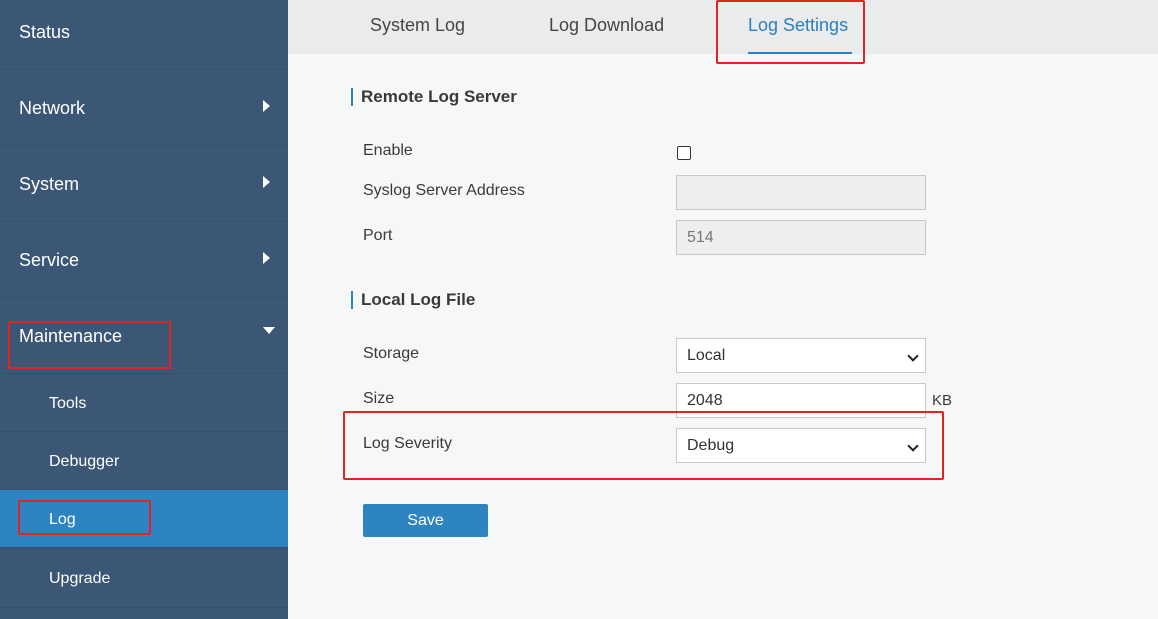 The width and height of the screenshot is (1158, 619). I want to click on sidebar-item-service: Service, so click(144, 260).